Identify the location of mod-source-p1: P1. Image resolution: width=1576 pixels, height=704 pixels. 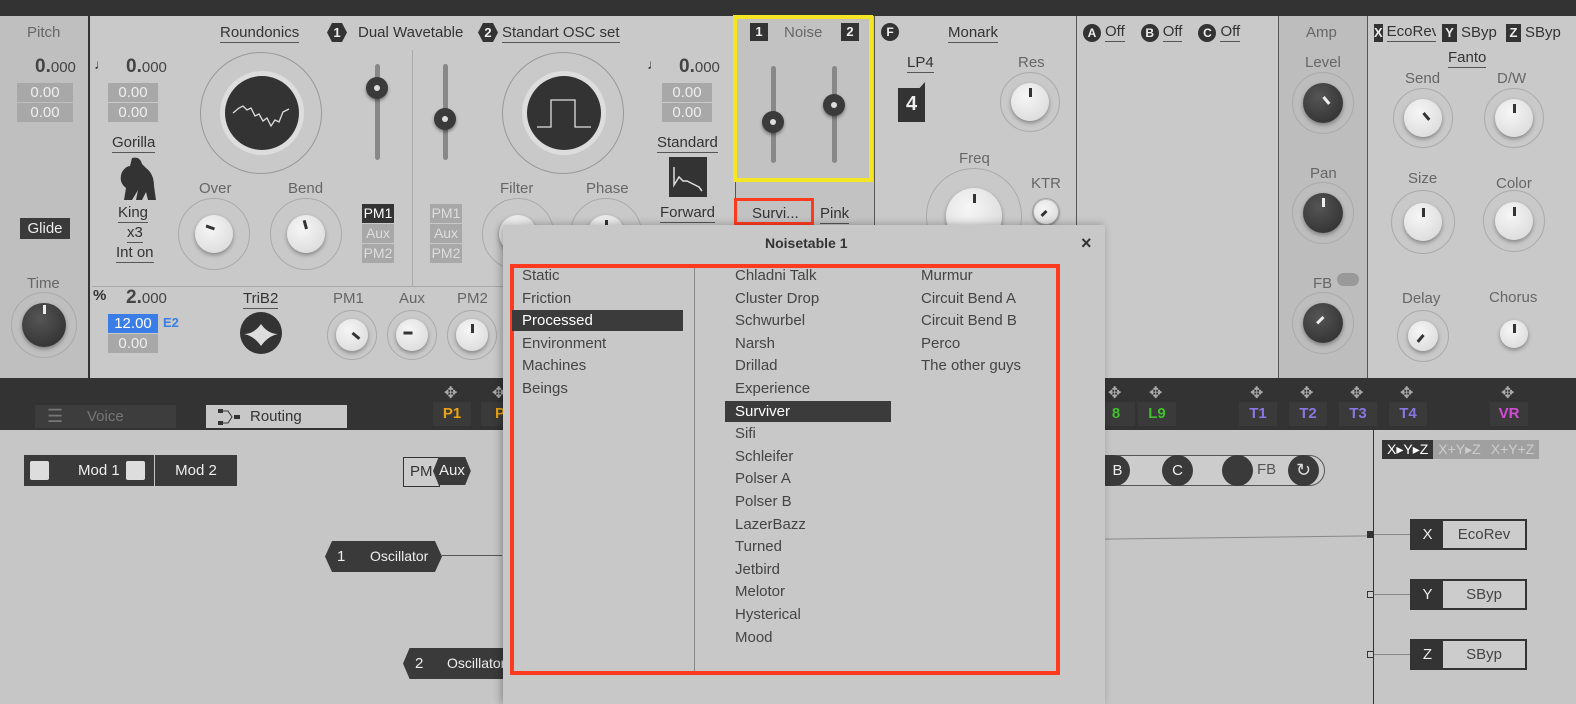
(452, 414).